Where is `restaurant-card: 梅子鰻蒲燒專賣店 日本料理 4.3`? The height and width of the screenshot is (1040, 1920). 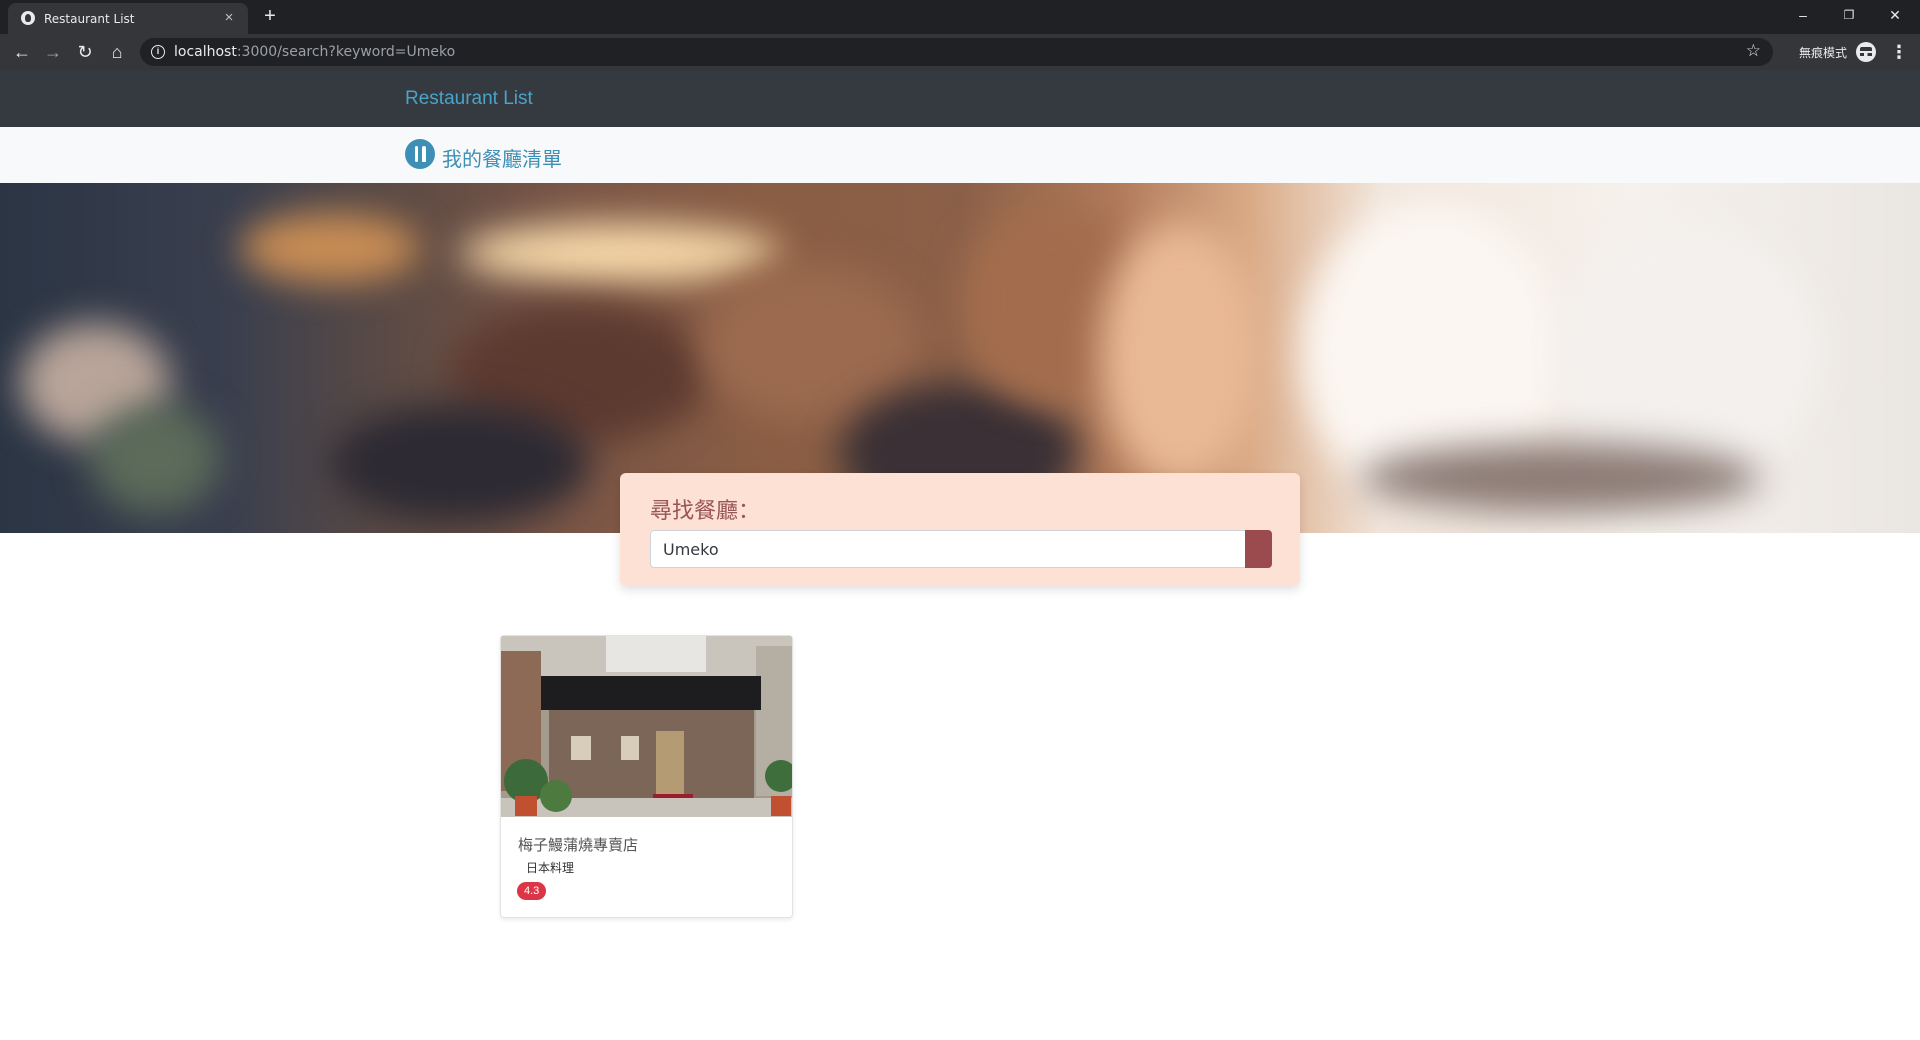
restaurant-card: 梅子鰻蒲燒專賣店 日本料理 4.3 is located at coordinates (646, 776).